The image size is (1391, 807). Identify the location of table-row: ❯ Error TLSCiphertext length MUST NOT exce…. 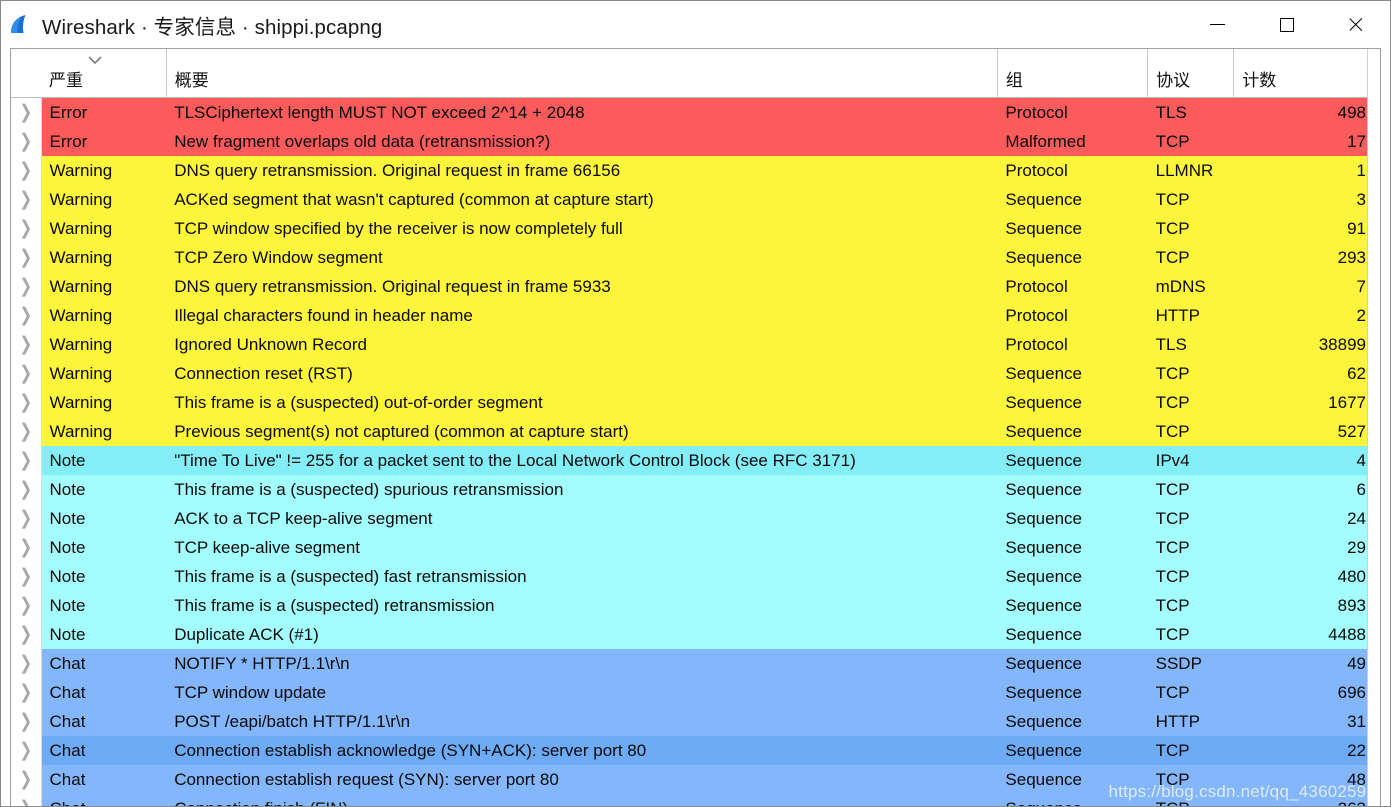
(695, 112).